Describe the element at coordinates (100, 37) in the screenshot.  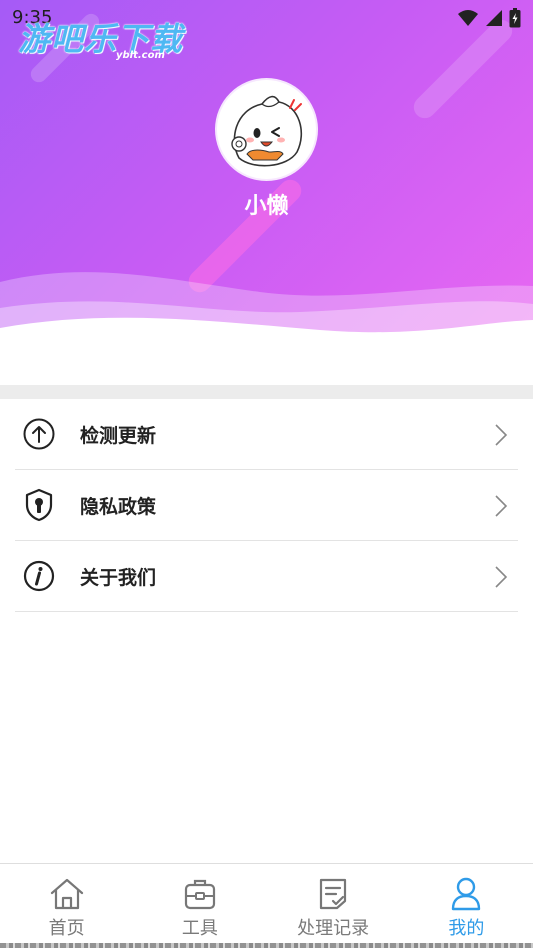
I see `watermark-logo: 游吧乐下载 yblt.com` at that location.